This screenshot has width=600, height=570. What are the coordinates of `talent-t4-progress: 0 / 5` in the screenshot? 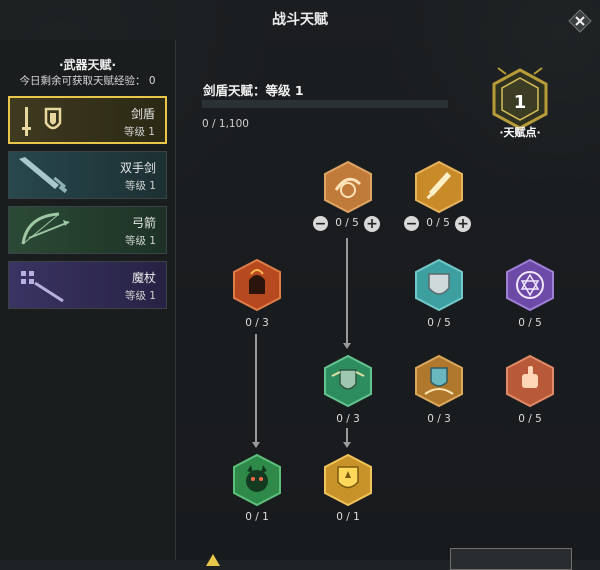 It's located at (439, 323).